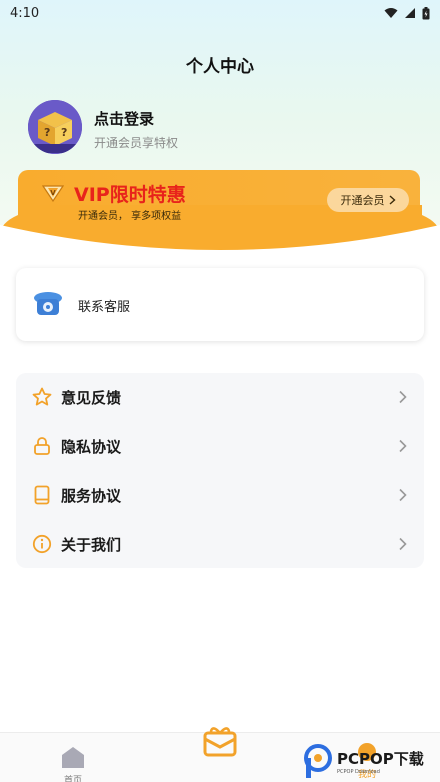 This screenshot has width=440, height=782. I want to click on lock-icon, so click(42, 446).